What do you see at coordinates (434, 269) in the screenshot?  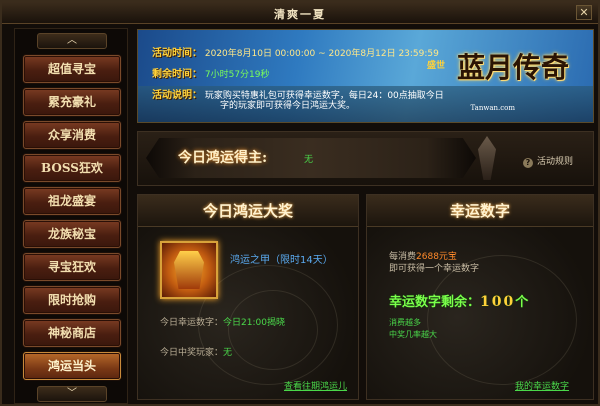 I see `spend-rule-line2: 即可获得一个幸运数字` at bounding box center [434, 269].